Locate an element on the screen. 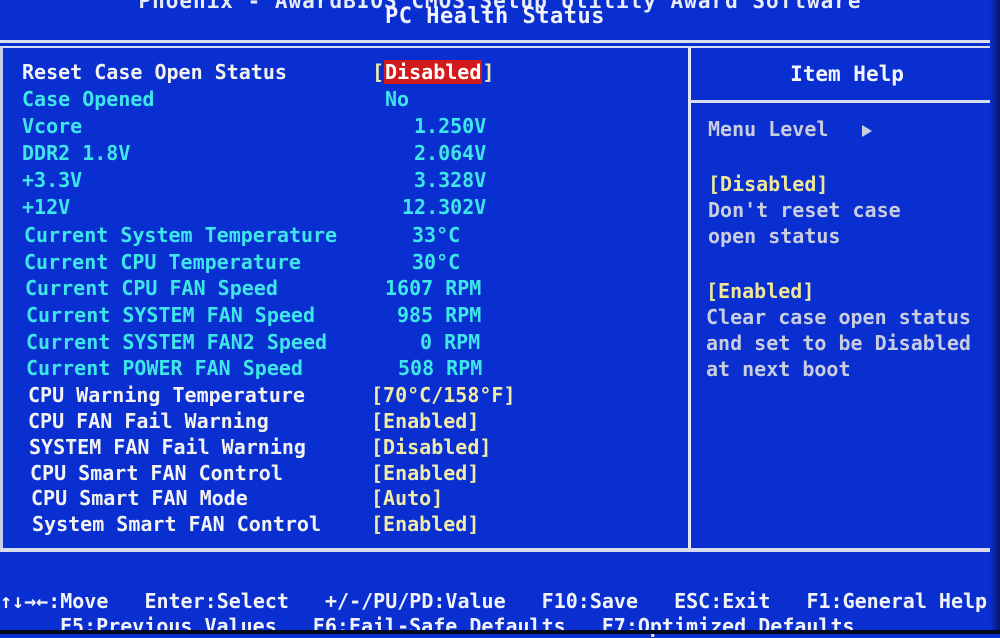  key-action: :Save is located at coordinates (608, 601).